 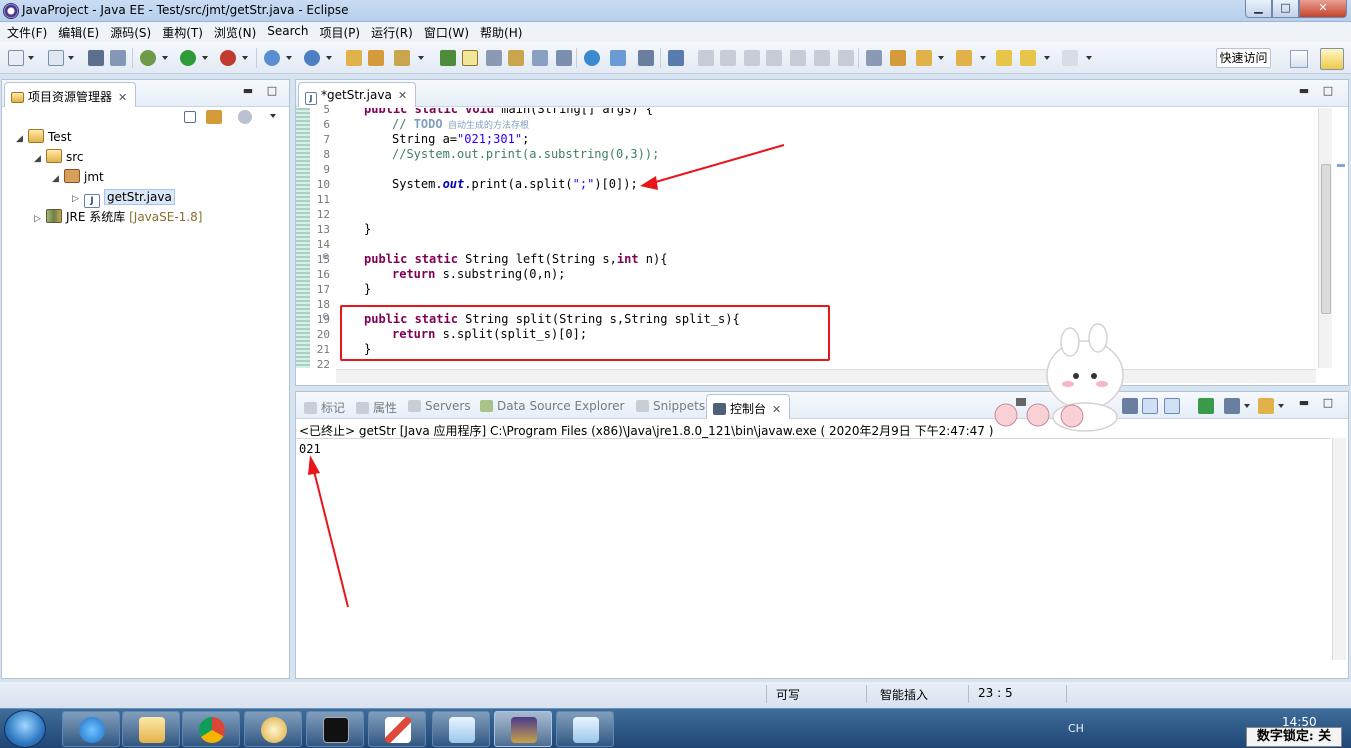 What do you see at coordinates (190, 117) in the screenshot?
I see `collapse-all-icon` at bounding box center [190, 117].